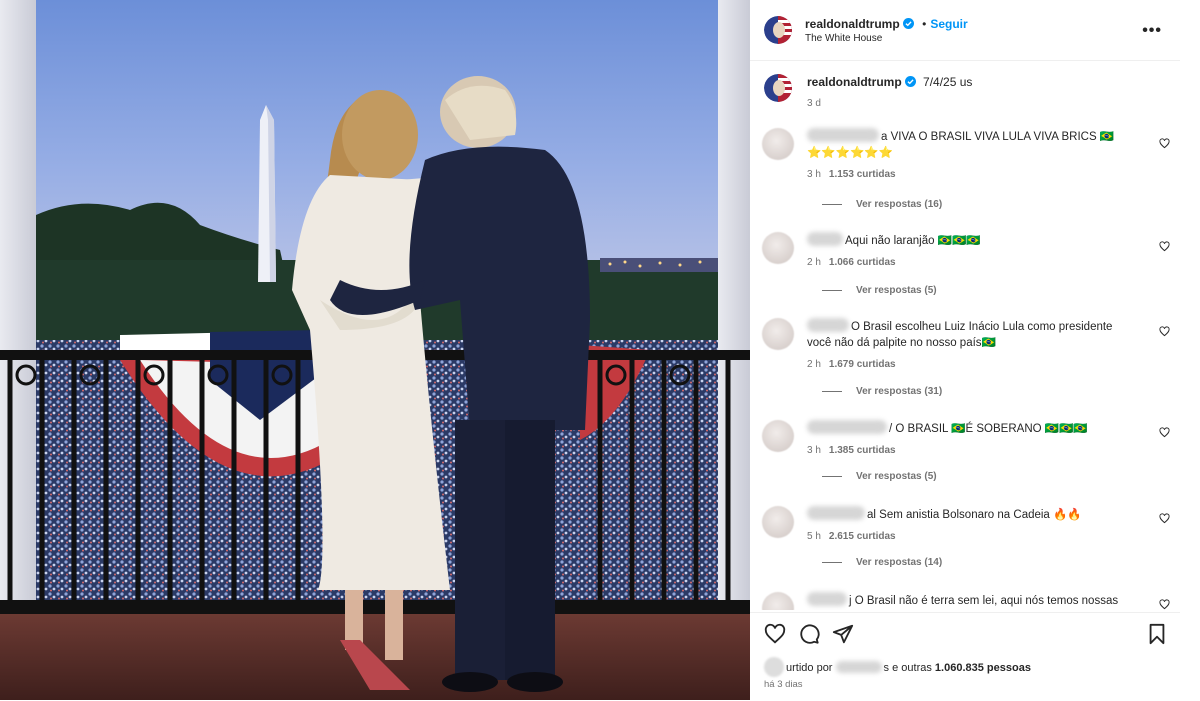 This screenshot has height=701, width=1200. What do you see at coordinates (862, 262) in the screenshot?
I see `comment-likes: 1.066 curtidas` at bounding box center [862, 262].